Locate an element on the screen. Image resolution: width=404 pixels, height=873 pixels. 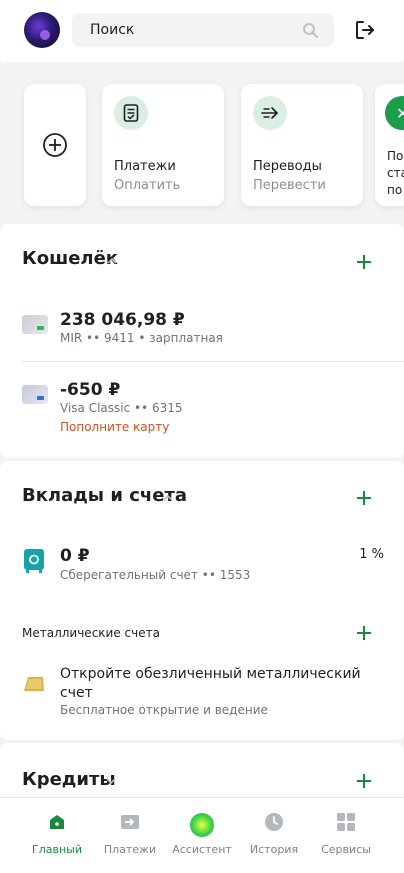
metal-offer-title: Откройте обезличенный металлический счет is located at coordinates (210, 683).